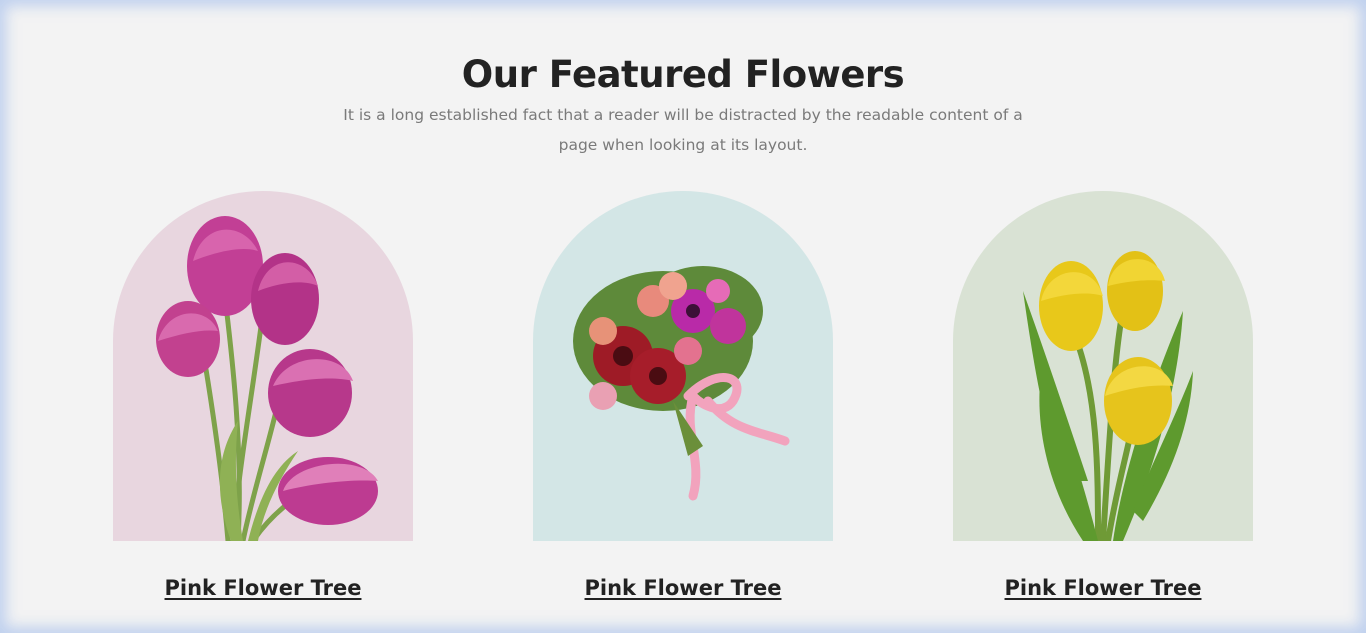 This screenshot has width=1366, height=633. Describe the element at coordinates (683, 366) in the screenshot. I see `flower-bouquet-image` at that location.